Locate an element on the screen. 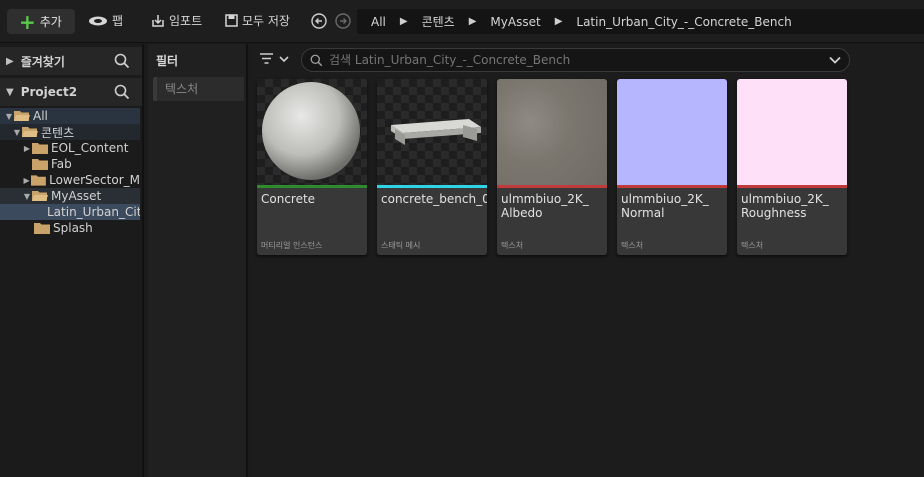 The height and width of the screenshot is (477, 924). plus-icon: + is located at coordinates (27, 21).